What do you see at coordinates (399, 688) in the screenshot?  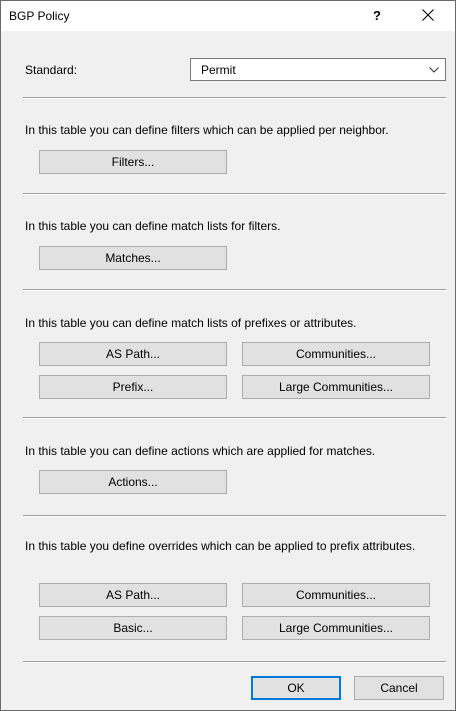 I see `cancel-button: Cancel` at bounding box center [399, 688].